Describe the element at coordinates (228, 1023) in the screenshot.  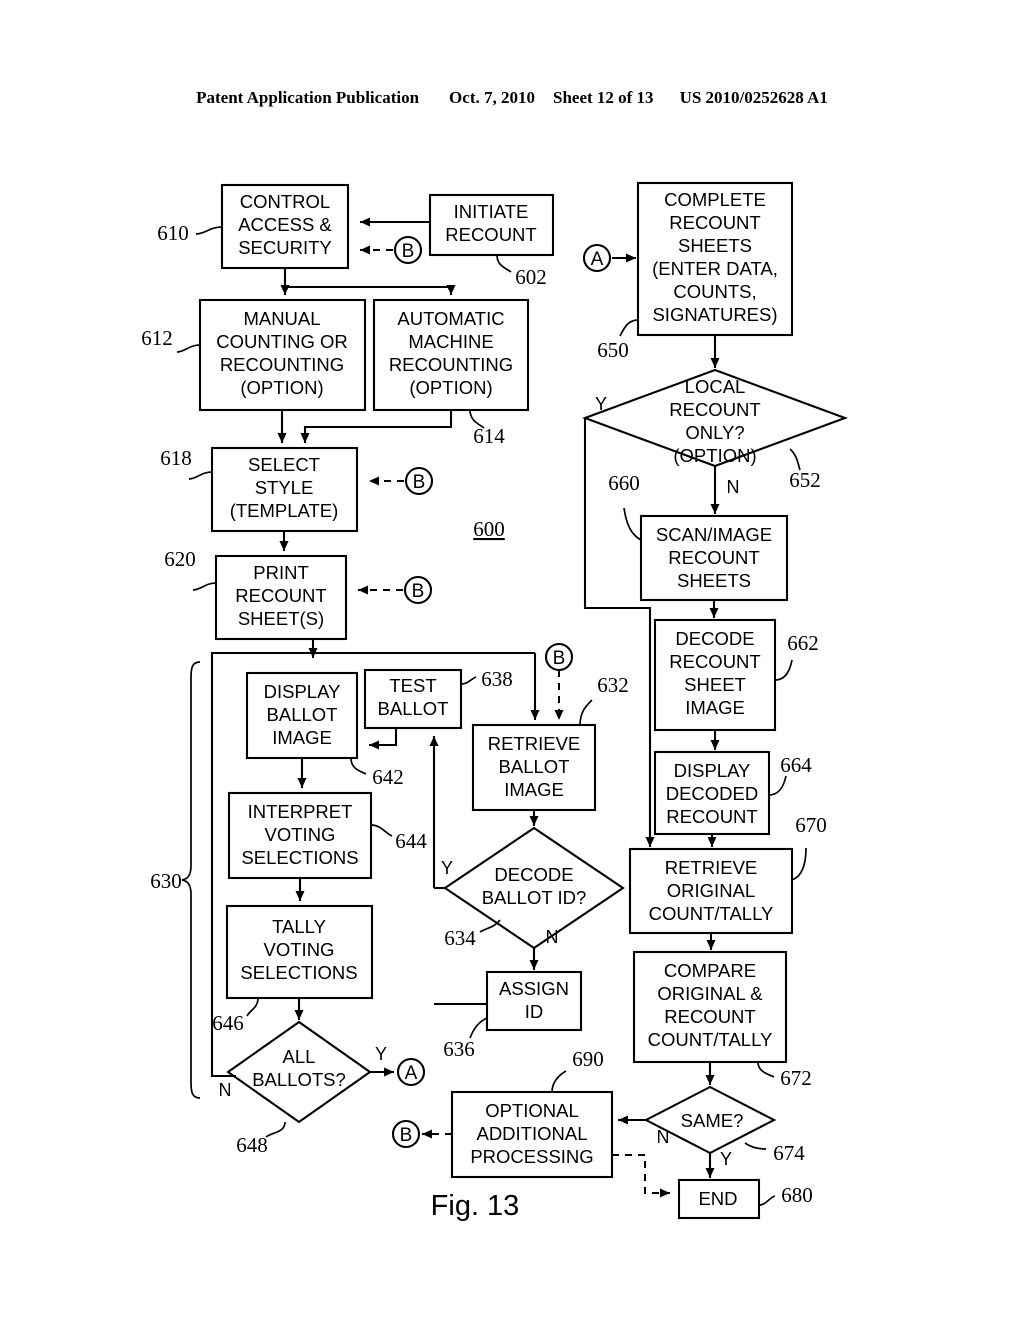
I see `ref-646: 646` at that location.